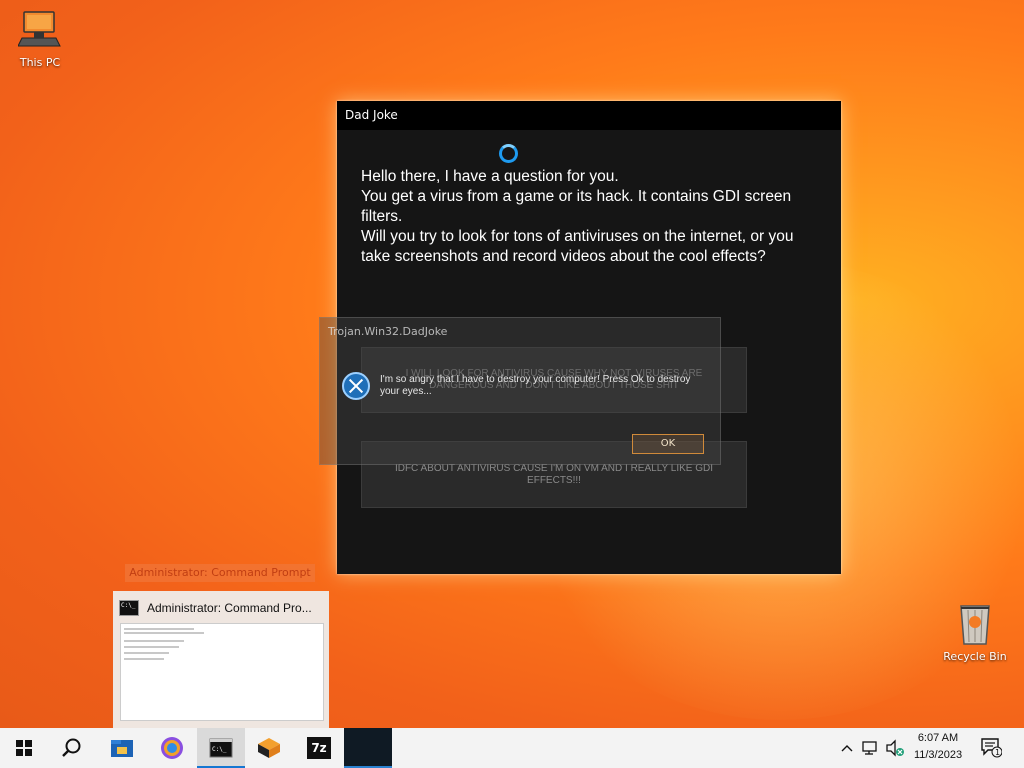 This screenshot has height=768, width=1024. I want to click on ok-button: OK, so click(668, 444).